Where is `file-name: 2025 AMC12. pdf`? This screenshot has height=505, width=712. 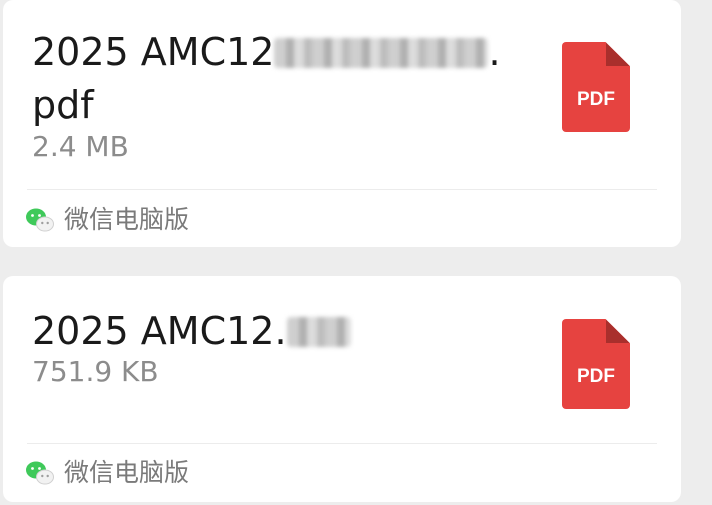
file-name: 2025 AMC12. pdf is located at coordinates (266, 78).